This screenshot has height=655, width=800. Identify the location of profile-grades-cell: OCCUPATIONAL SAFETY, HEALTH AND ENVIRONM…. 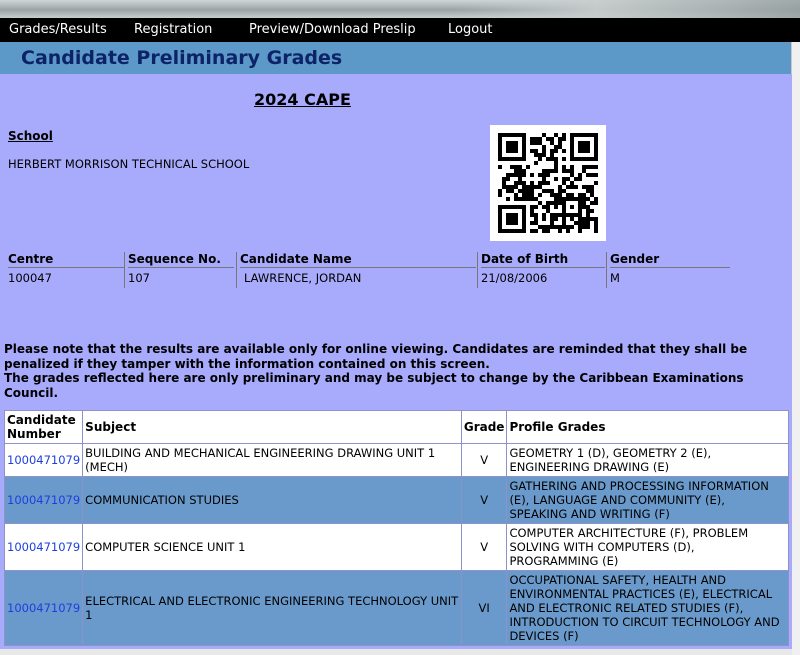
(647, 608).